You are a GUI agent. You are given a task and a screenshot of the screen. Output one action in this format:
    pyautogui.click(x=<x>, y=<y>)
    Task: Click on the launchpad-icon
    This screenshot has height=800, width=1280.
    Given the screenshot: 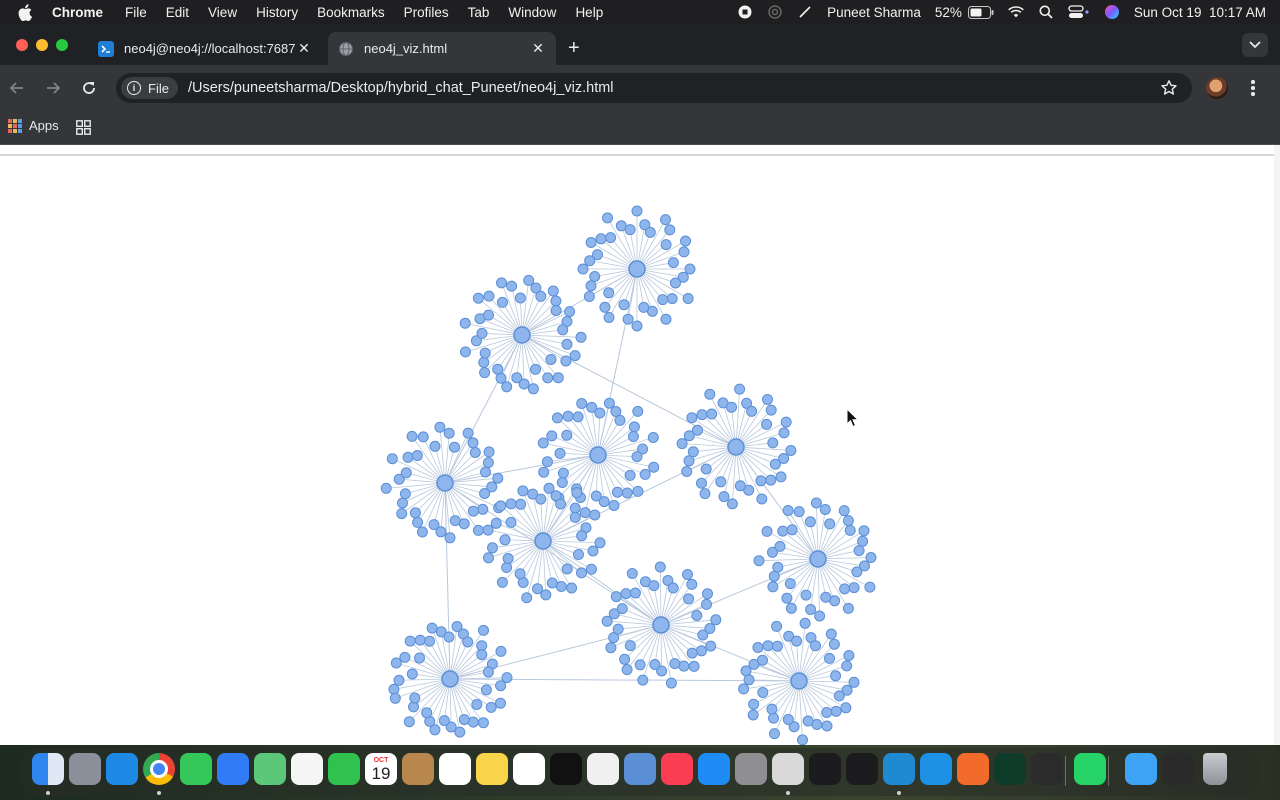 What is the action you would take?
    pyautogui.click(x=85, y=769)
    